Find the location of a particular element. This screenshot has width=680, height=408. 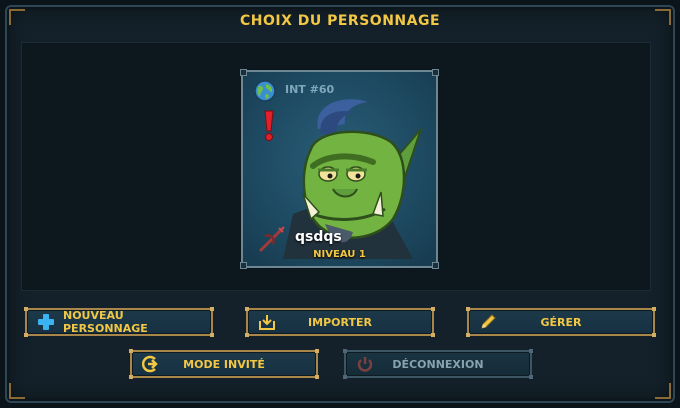

character-card: INT #60 qsdqs NIVEAU 1 is located at coordinates (339, 169).